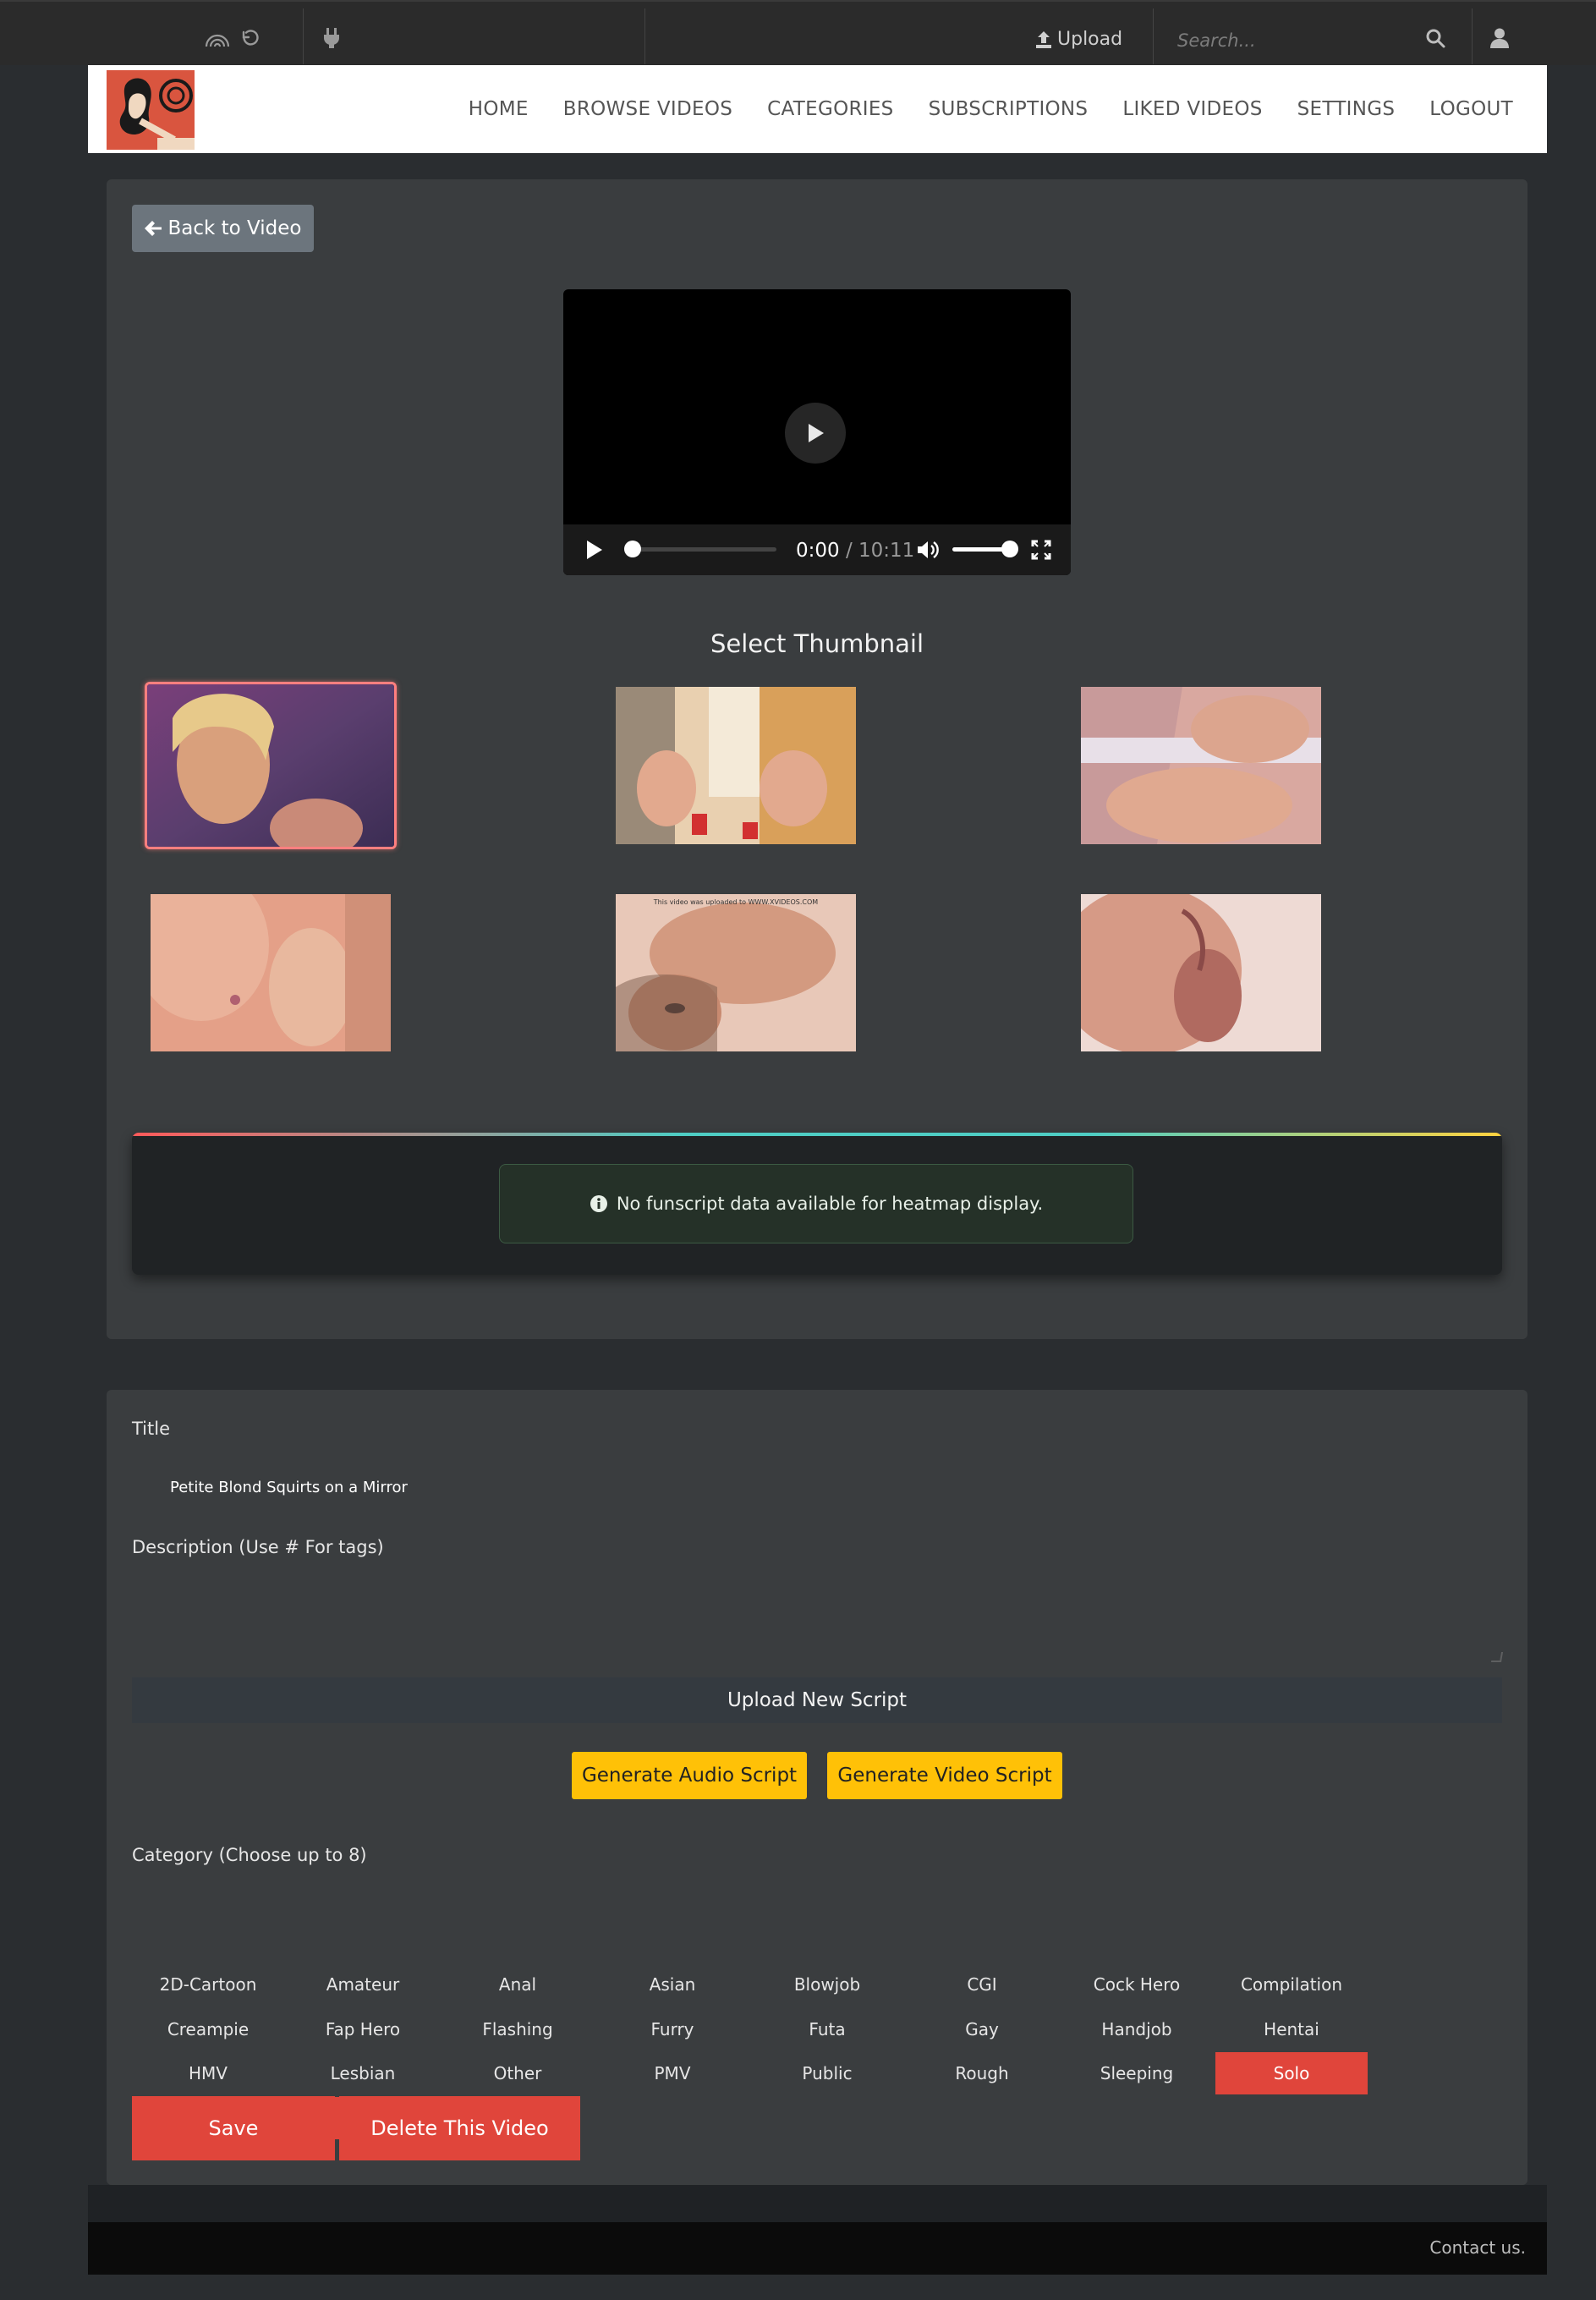  What do you see at coordinates (249, 38) in the screenshot?
I see `undo-icon` at bounding box center [249, 38].